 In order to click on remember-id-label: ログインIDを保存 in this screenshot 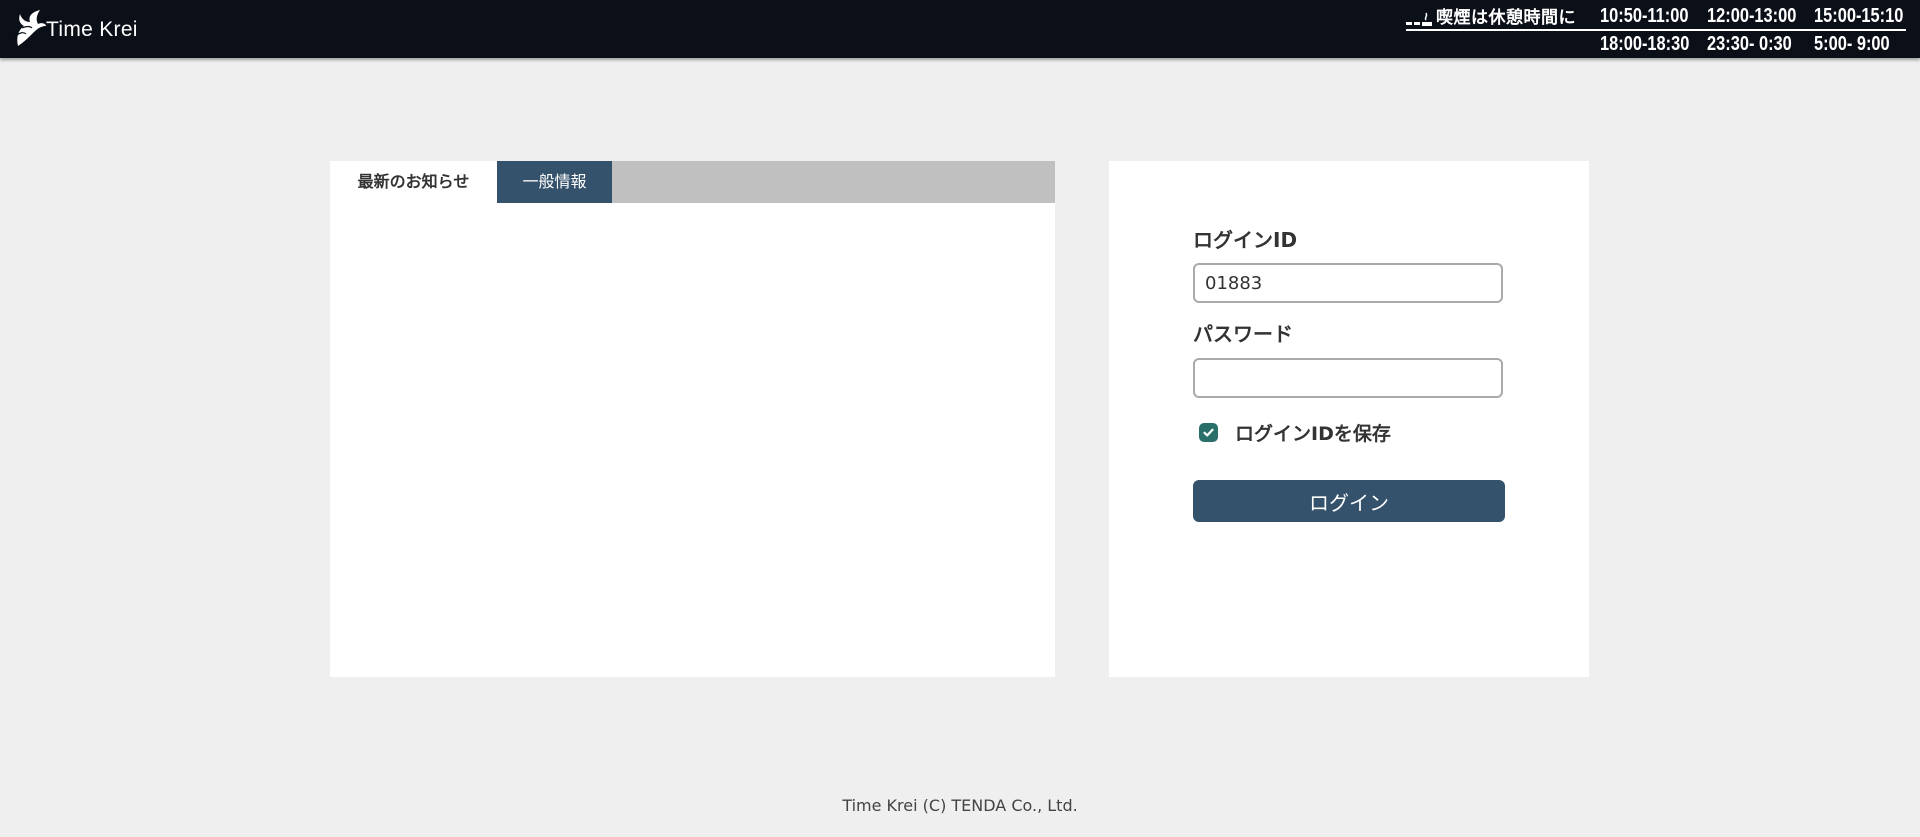, I will do `click(1313, 432)`.